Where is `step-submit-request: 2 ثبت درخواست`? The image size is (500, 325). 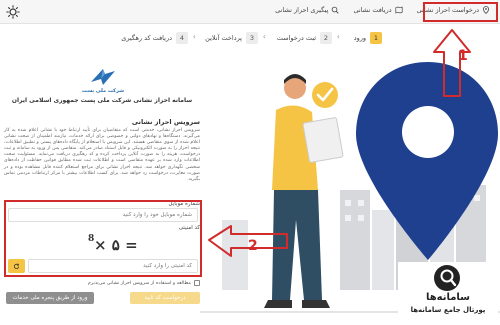 step-submit-request: 2 ثبت درخواست is located at coordinates (304, 38).